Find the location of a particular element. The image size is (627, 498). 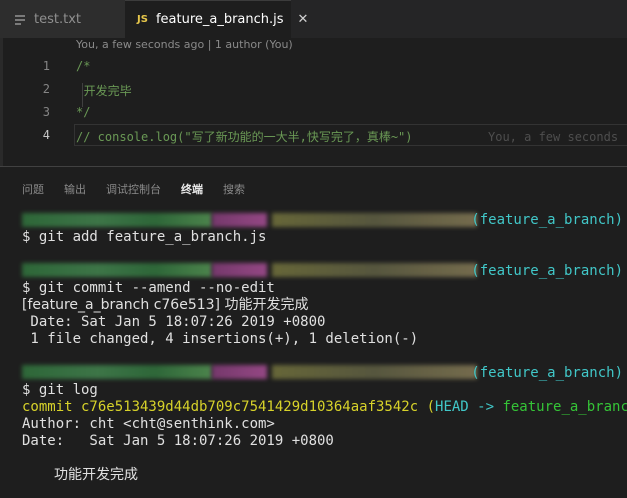

code-line: 开发完毕 is located at coordinates (104, 91).